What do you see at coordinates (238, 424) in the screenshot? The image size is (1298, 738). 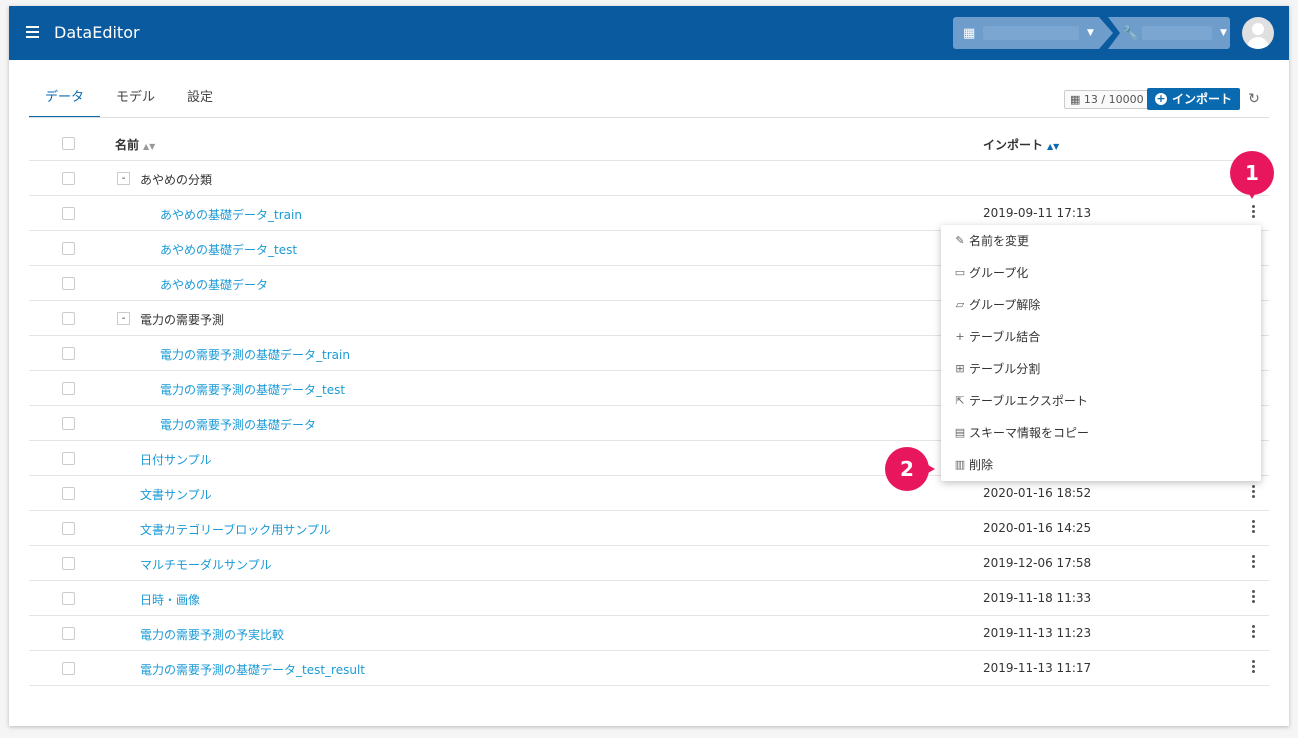 I see `dataset-name-link: 電力の需要予測の基礎データ` at bounding box center [238, 424].